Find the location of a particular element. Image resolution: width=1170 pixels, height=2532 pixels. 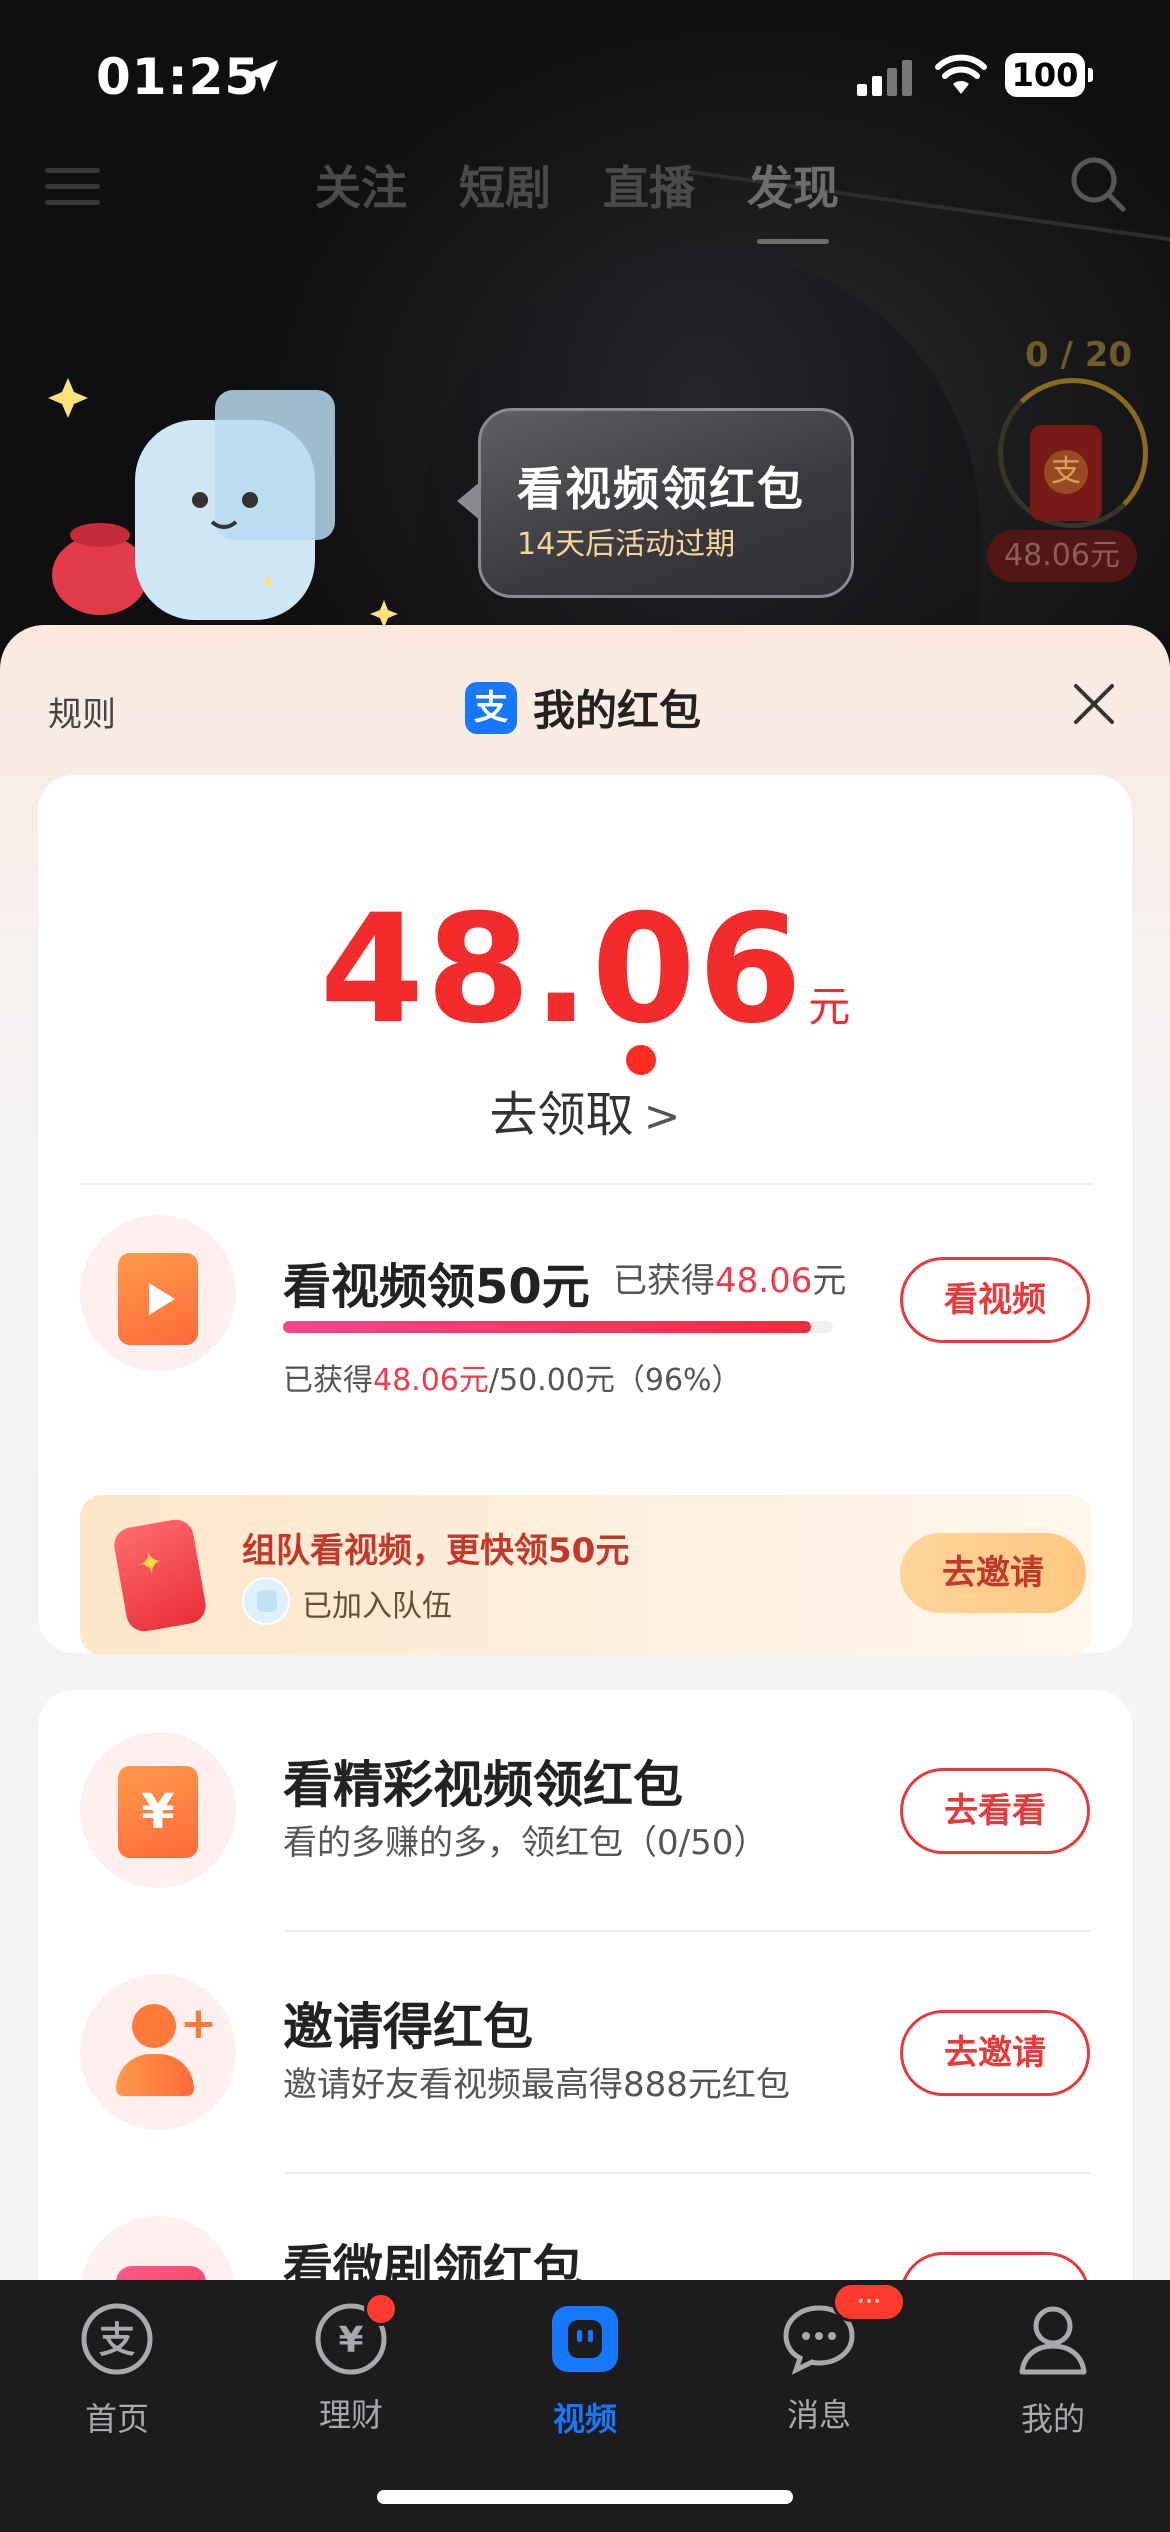

main-task-earned: 已获得48.06元 is located at coordinates (729, 1277).